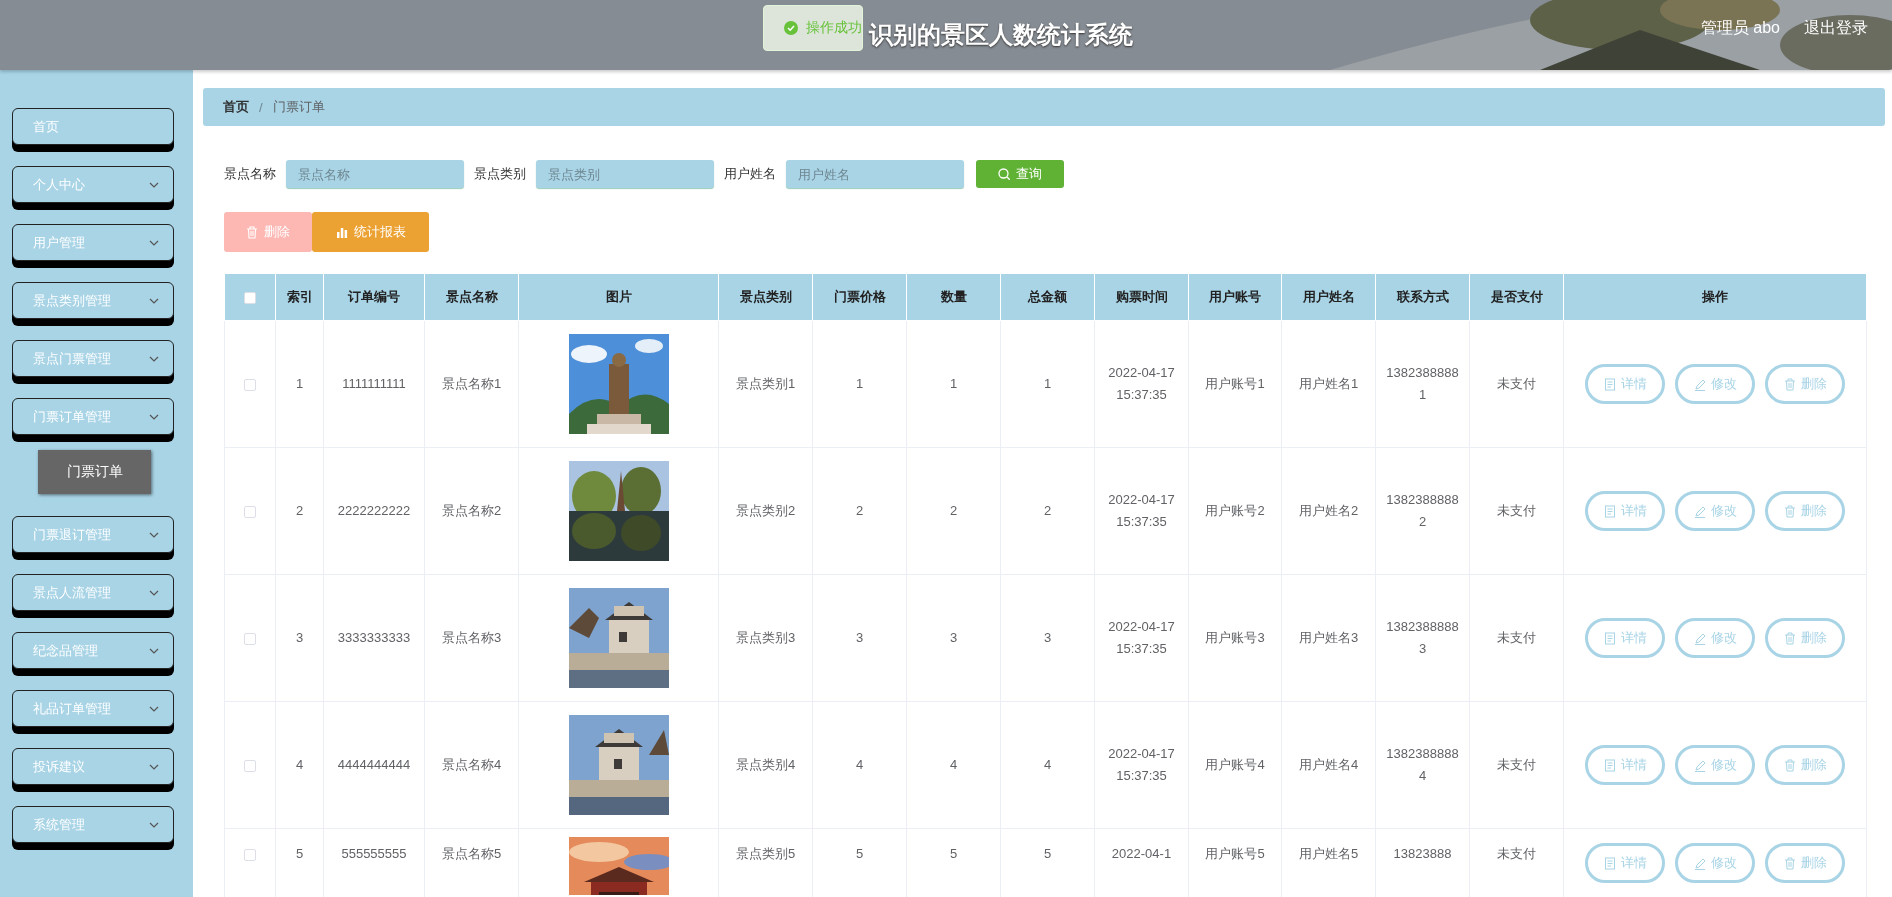 The width and height of the screenshot is (1892, 897). Describe the element at coordinates (791, 28) in the screenshot. I see `check-circle-icon` at that location.